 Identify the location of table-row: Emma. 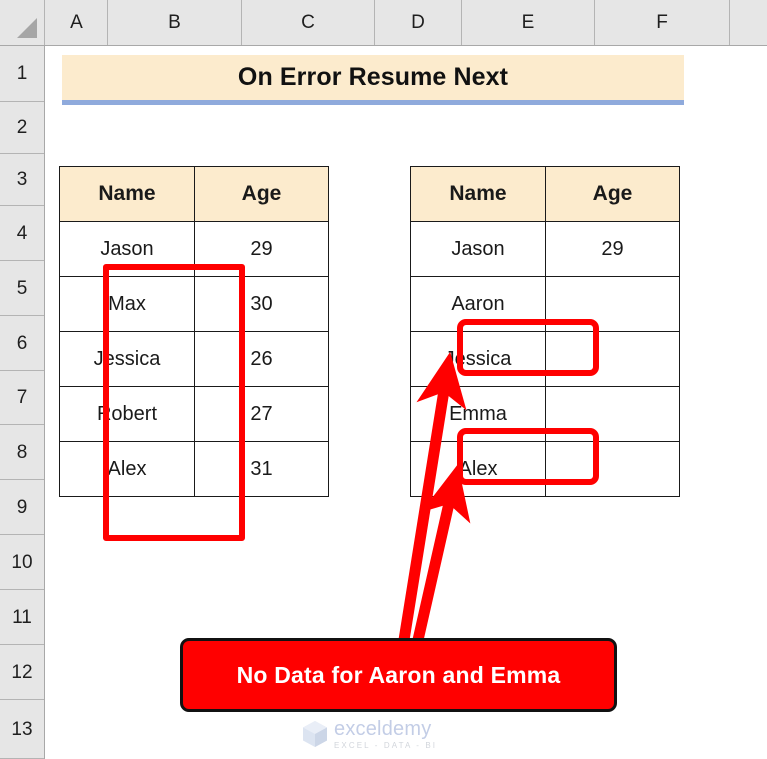
(545, 414).